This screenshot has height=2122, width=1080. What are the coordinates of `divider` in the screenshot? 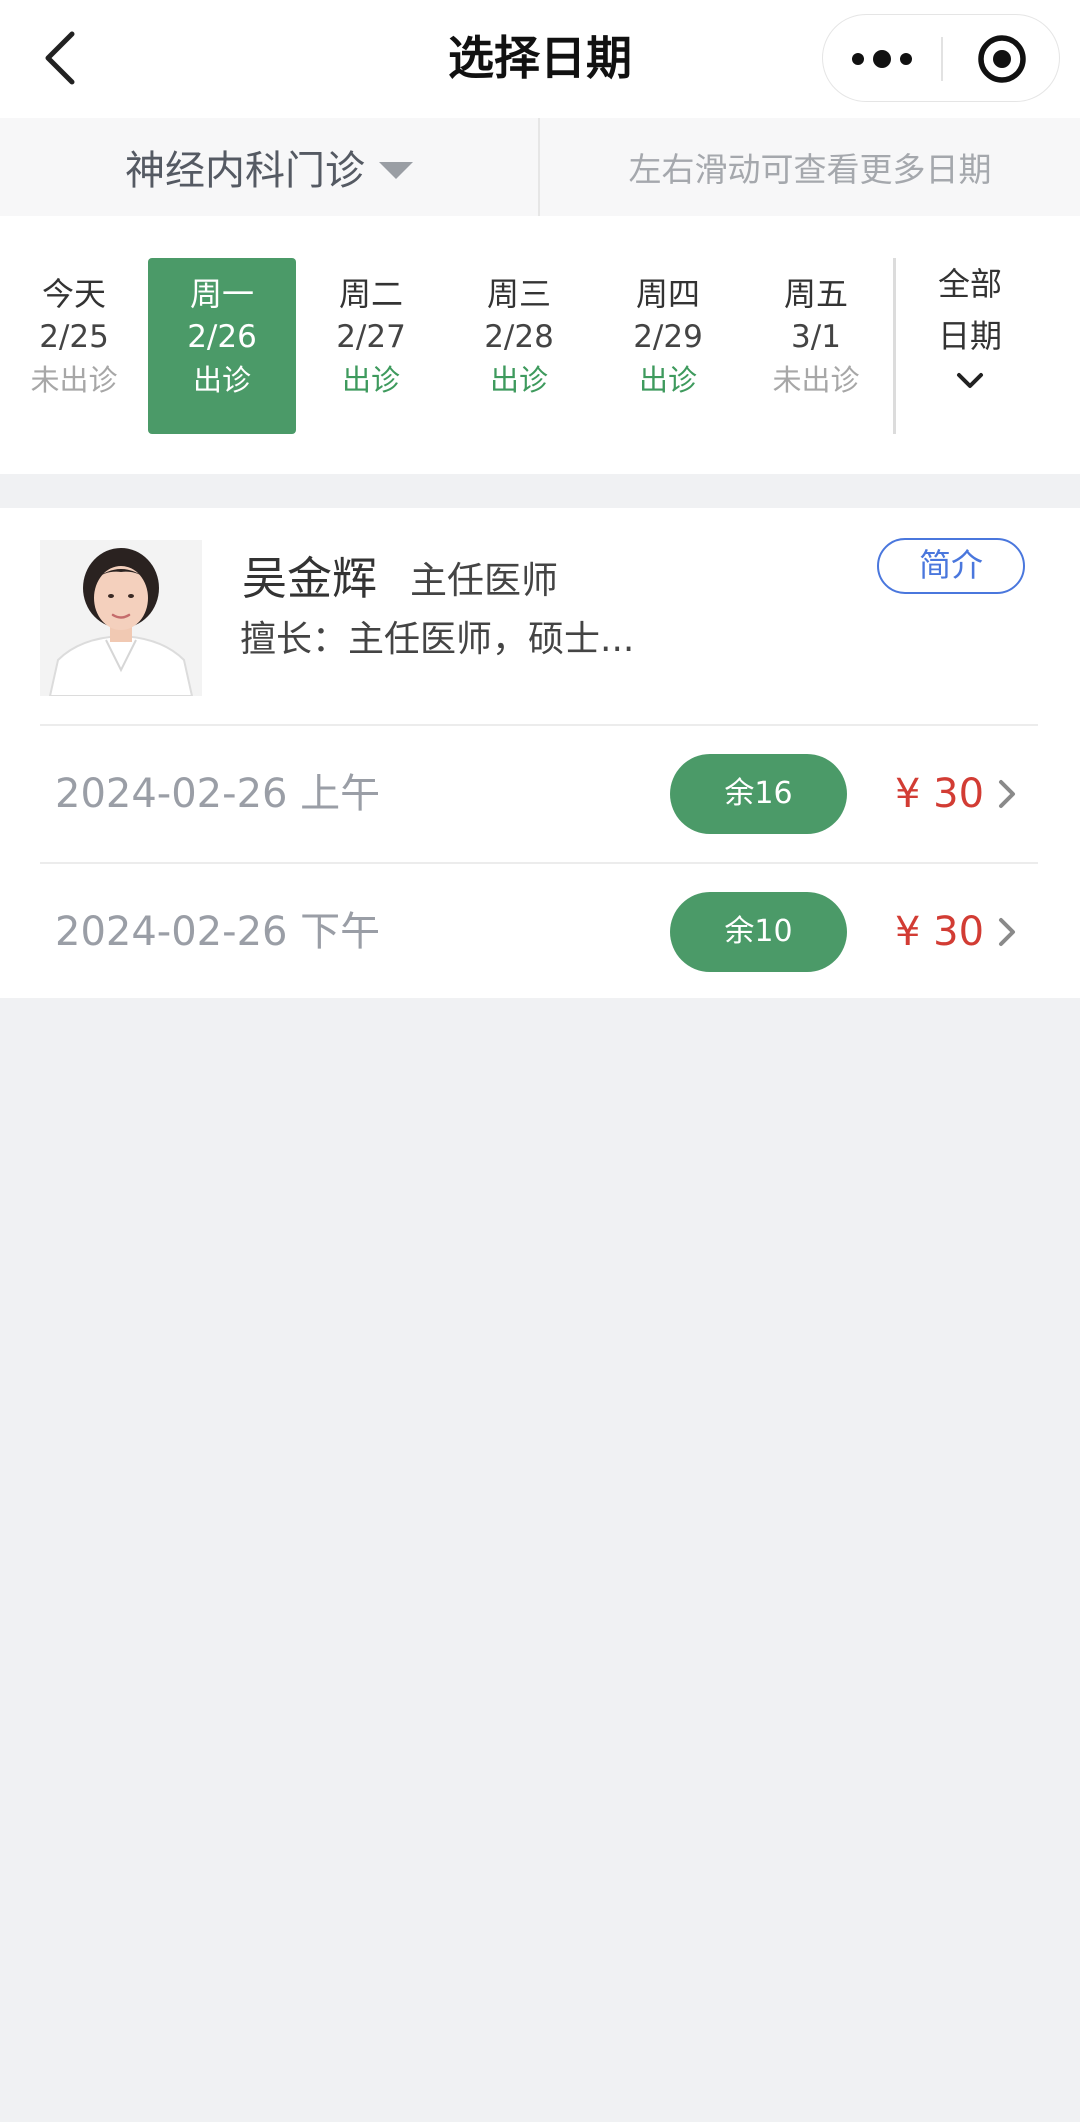 It's located at (894, 346).